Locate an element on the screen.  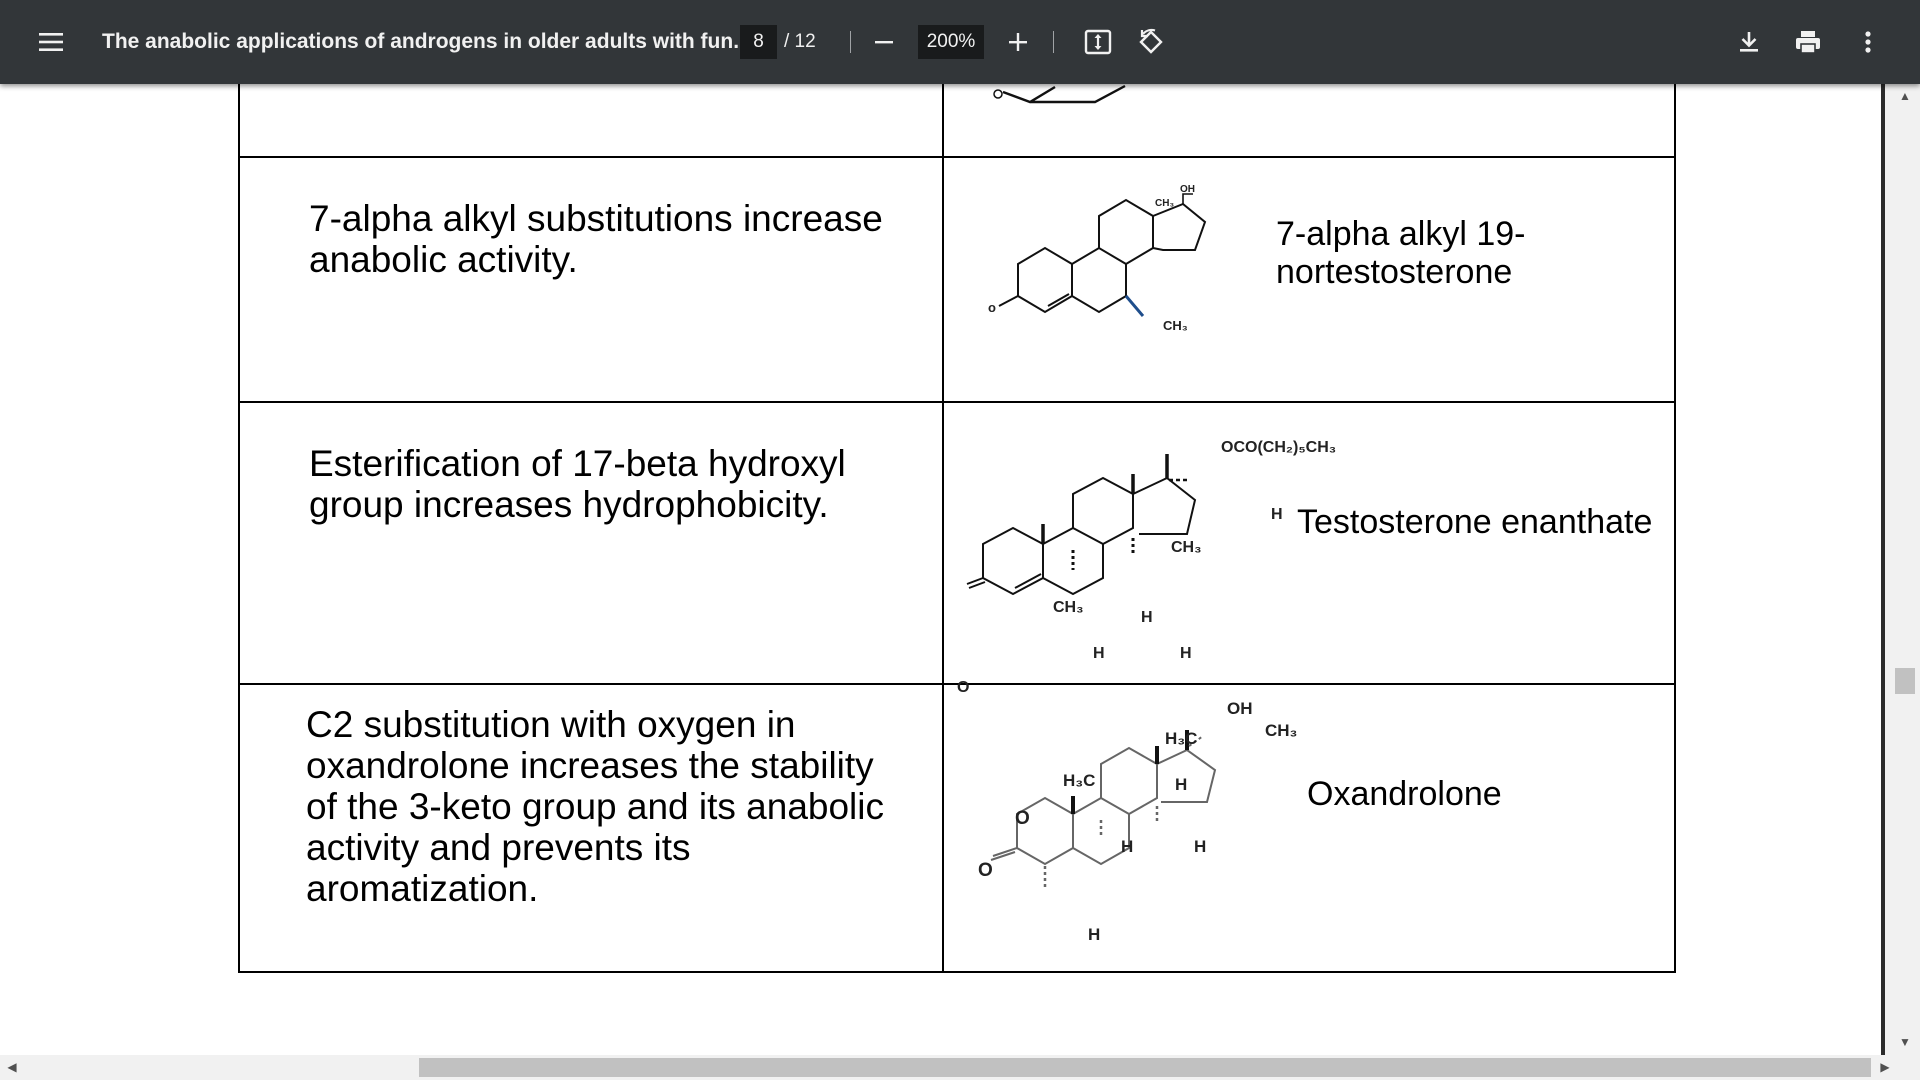
row-3-ch3-label: CH₃ is located at coordinates (1281, 730).